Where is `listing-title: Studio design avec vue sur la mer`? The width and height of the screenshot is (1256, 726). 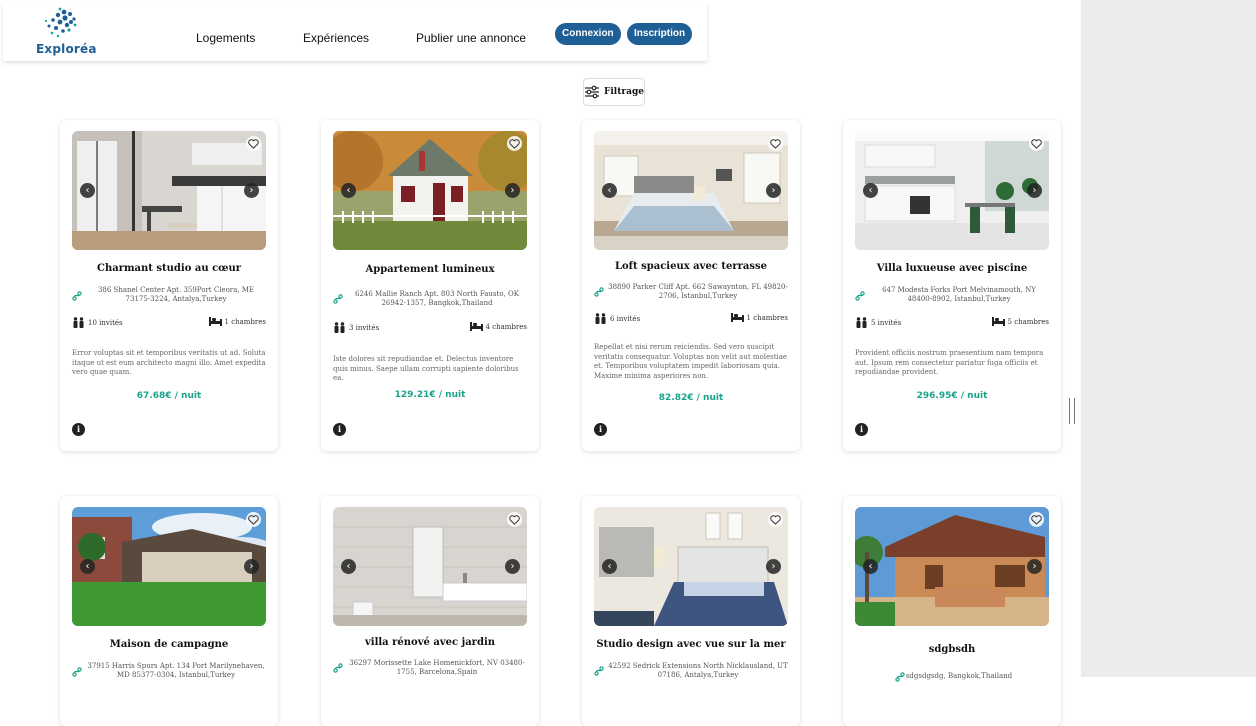 listing-title: Studio design avec vue sur la mer is located at coordinates (691, 644).